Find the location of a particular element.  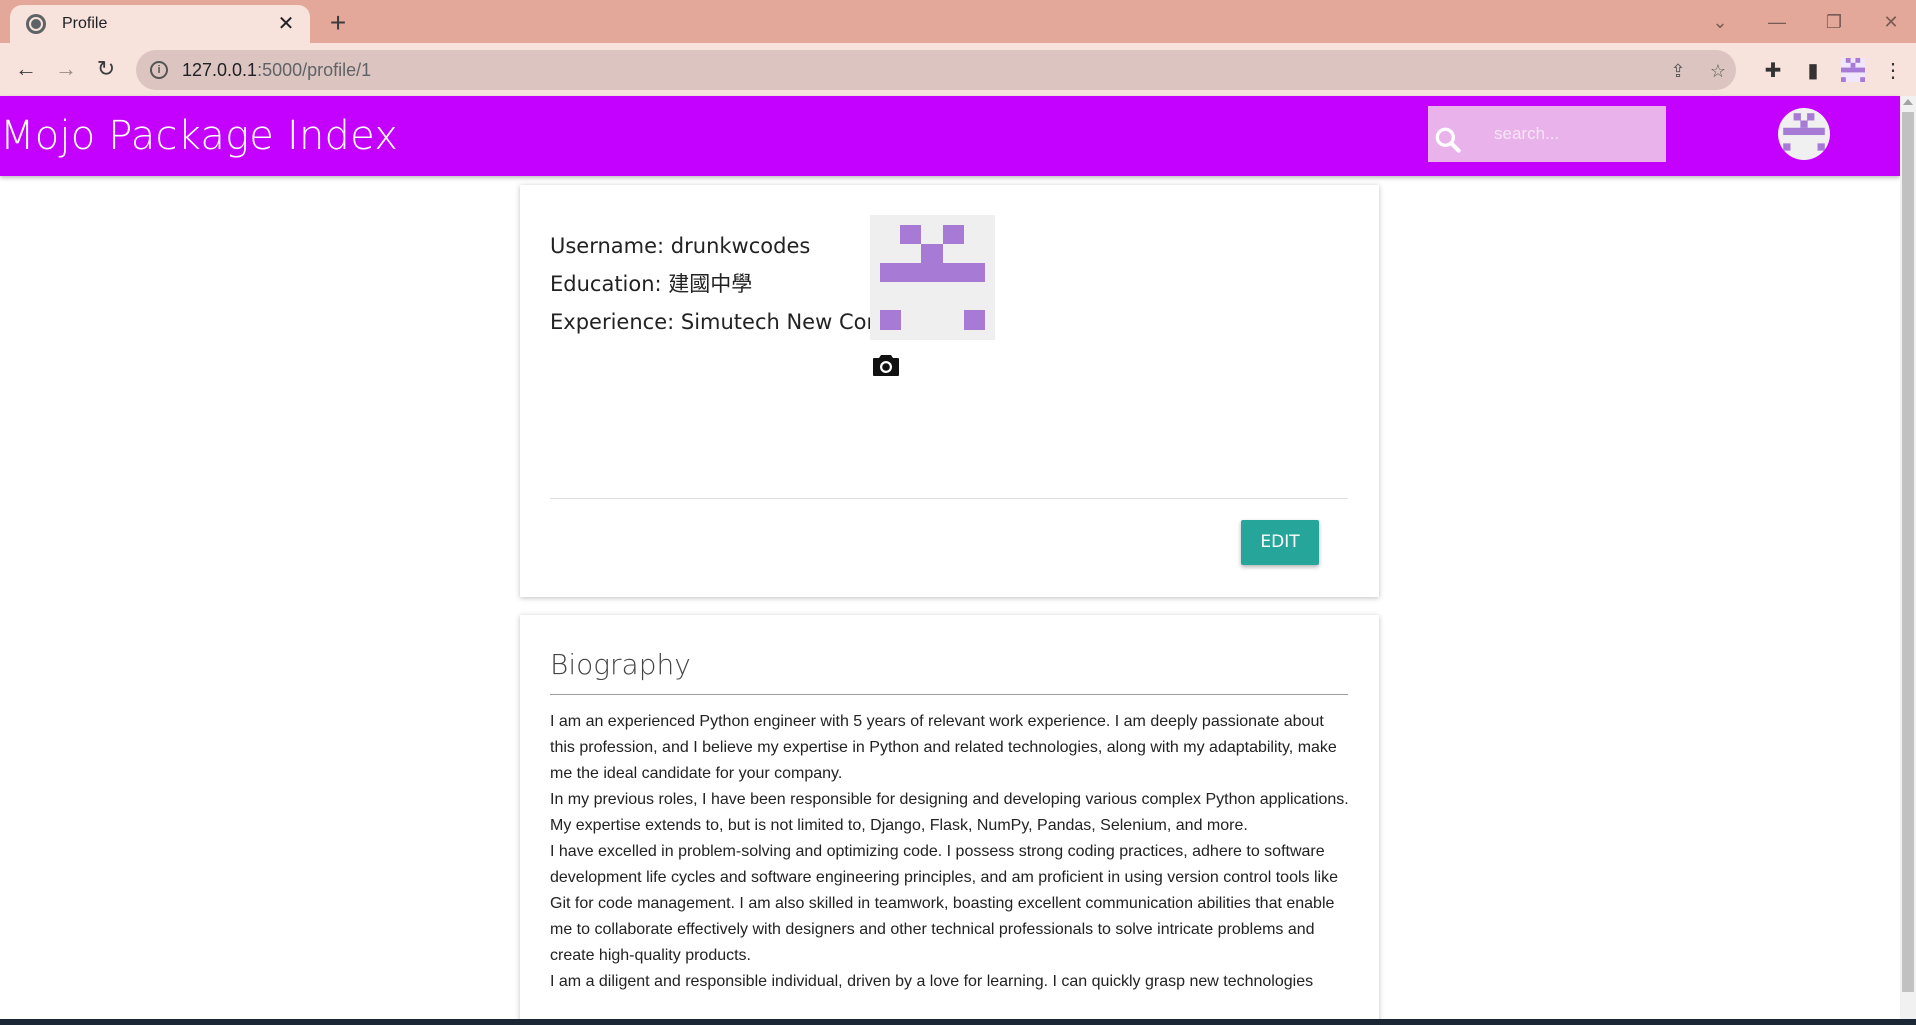

page-scrollbar is located at coordinates (1908, 557).